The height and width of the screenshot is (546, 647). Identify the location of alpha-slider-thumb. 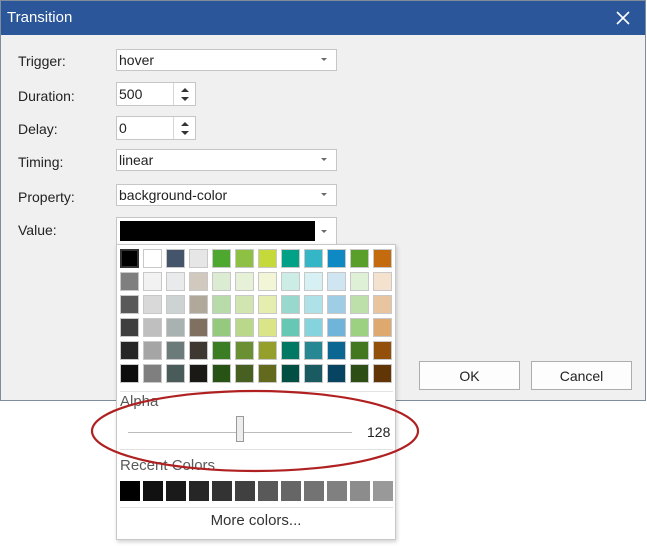
(240, 429).